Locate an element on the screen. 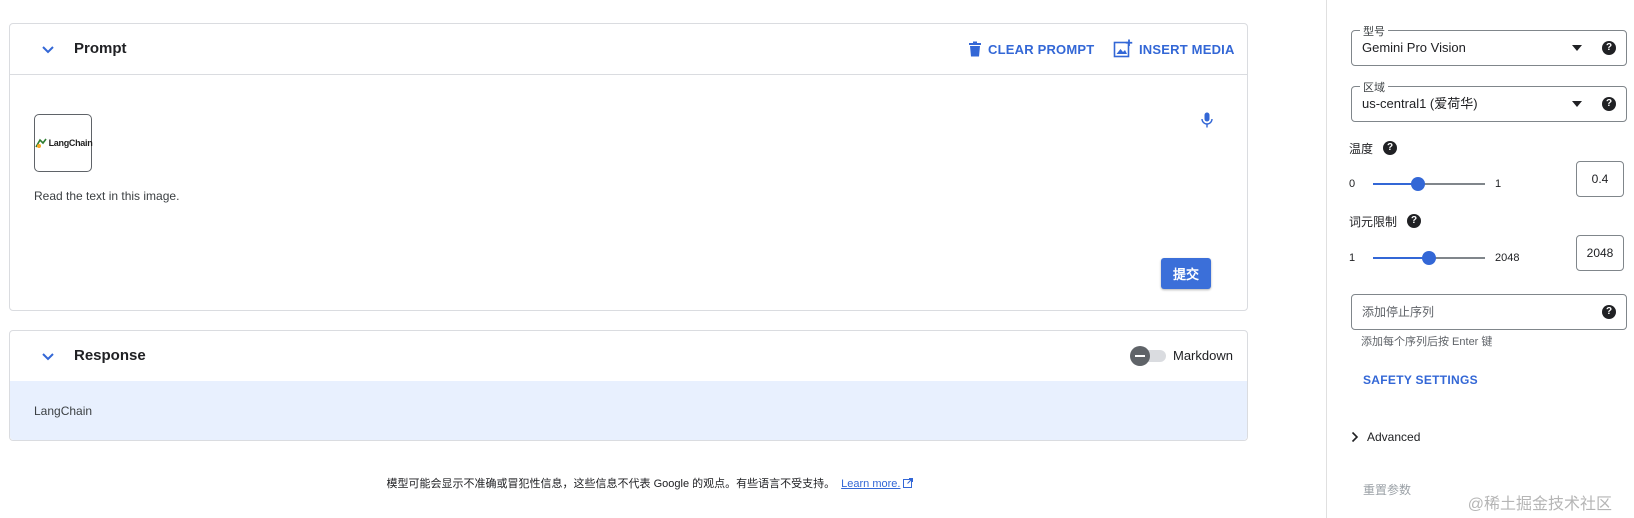  token-limit-input: 2048 is located at coordinates (1600, 253).